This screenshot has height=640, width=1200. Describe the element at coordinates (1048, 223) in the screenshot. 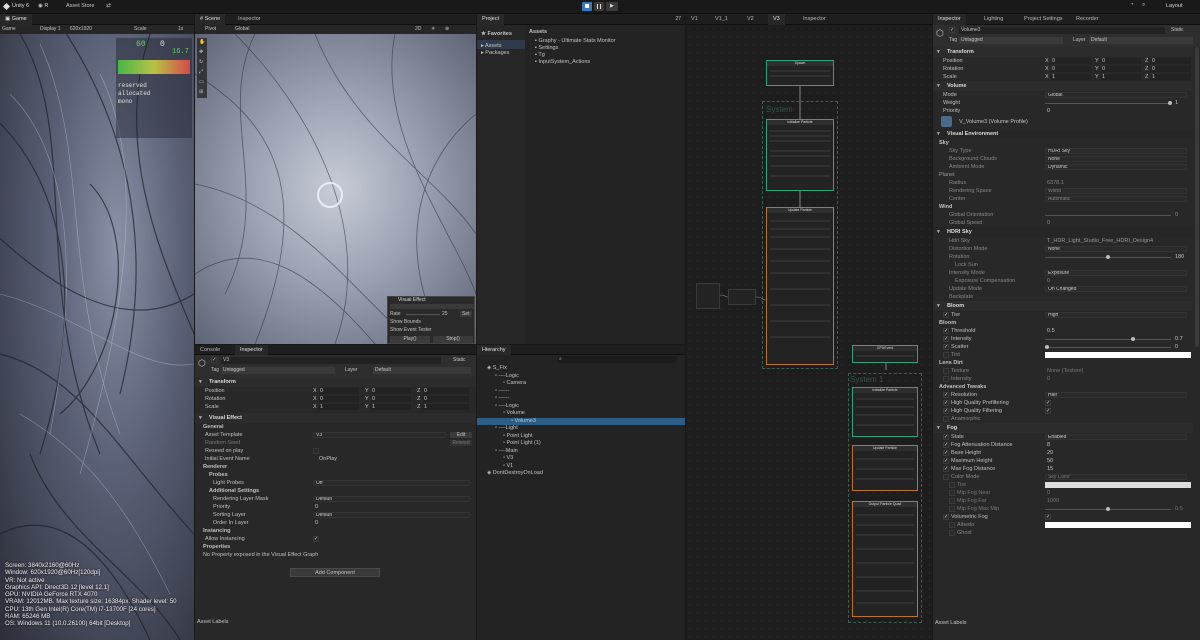

I see `global-speed-field: 0` at that location.